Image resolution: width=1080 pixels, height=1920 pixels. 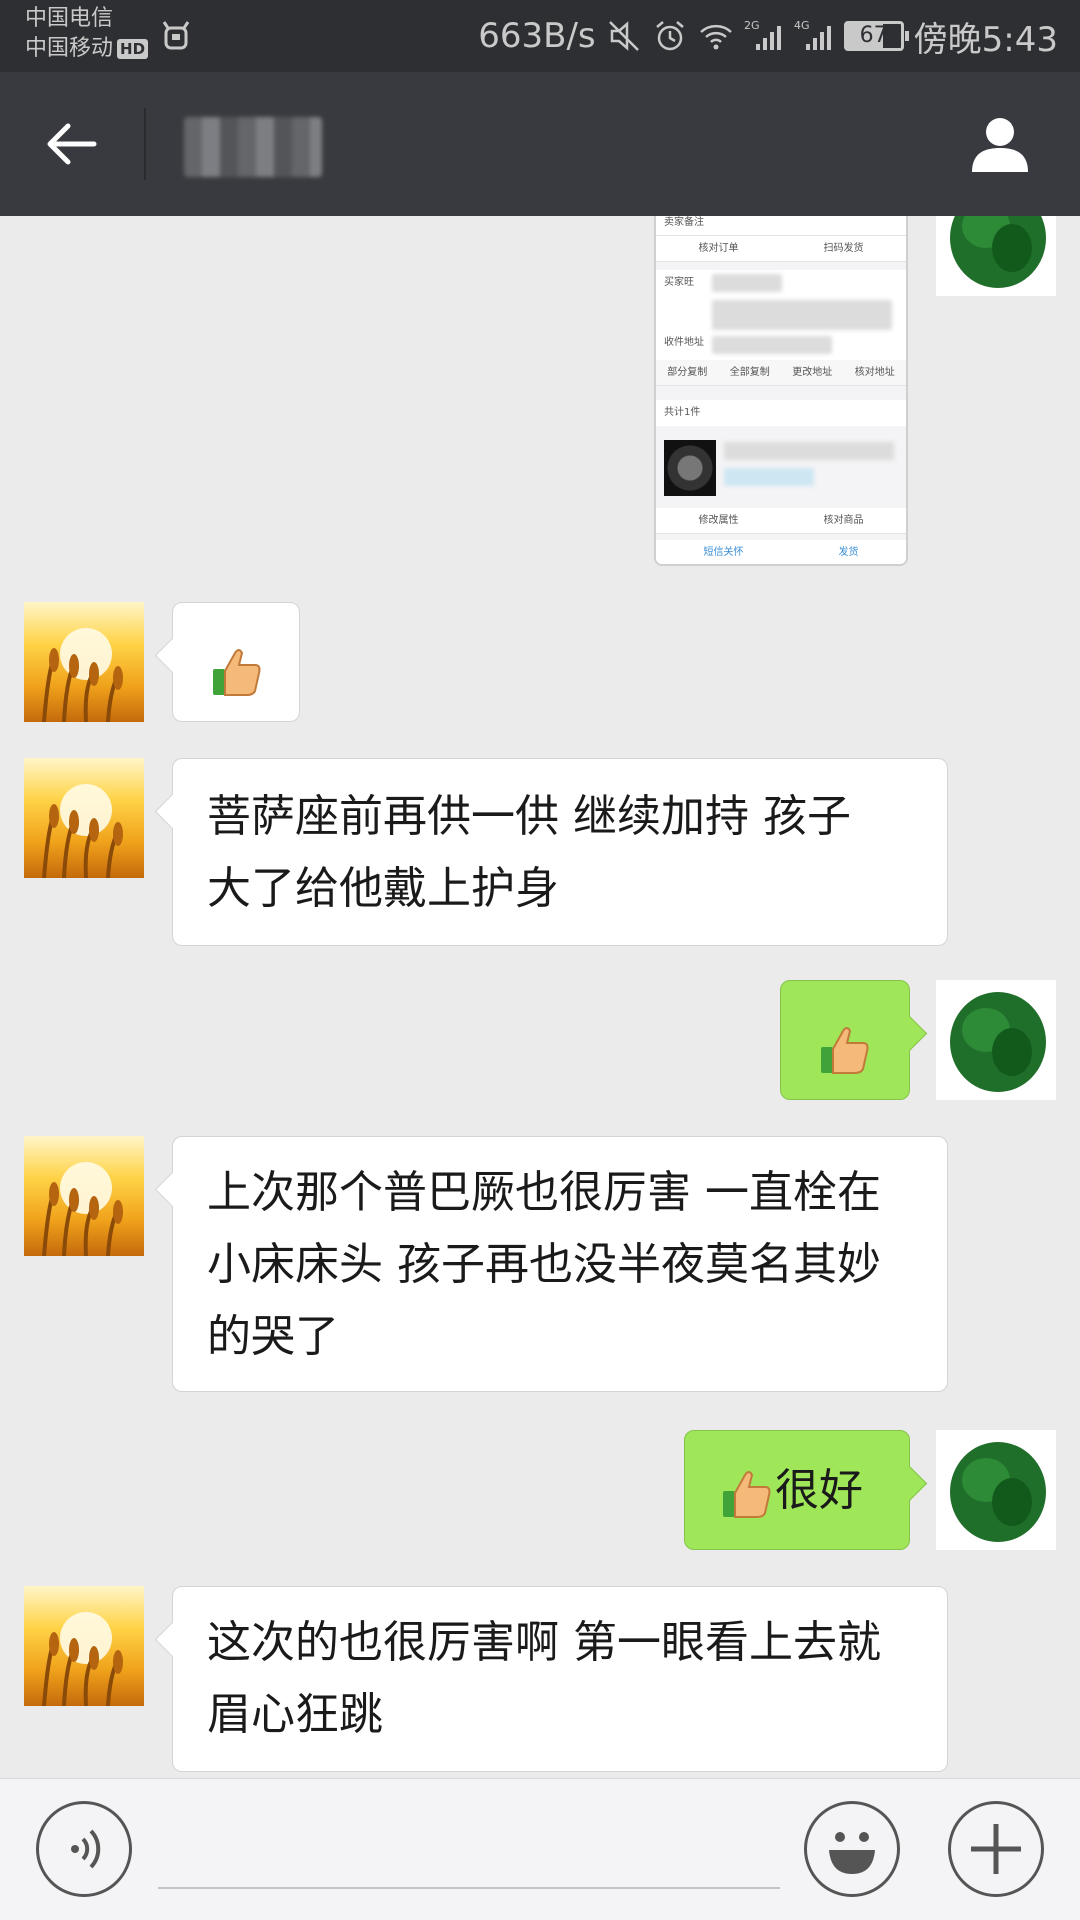 I want to click on mute-icon, so click(x=623, y=36).